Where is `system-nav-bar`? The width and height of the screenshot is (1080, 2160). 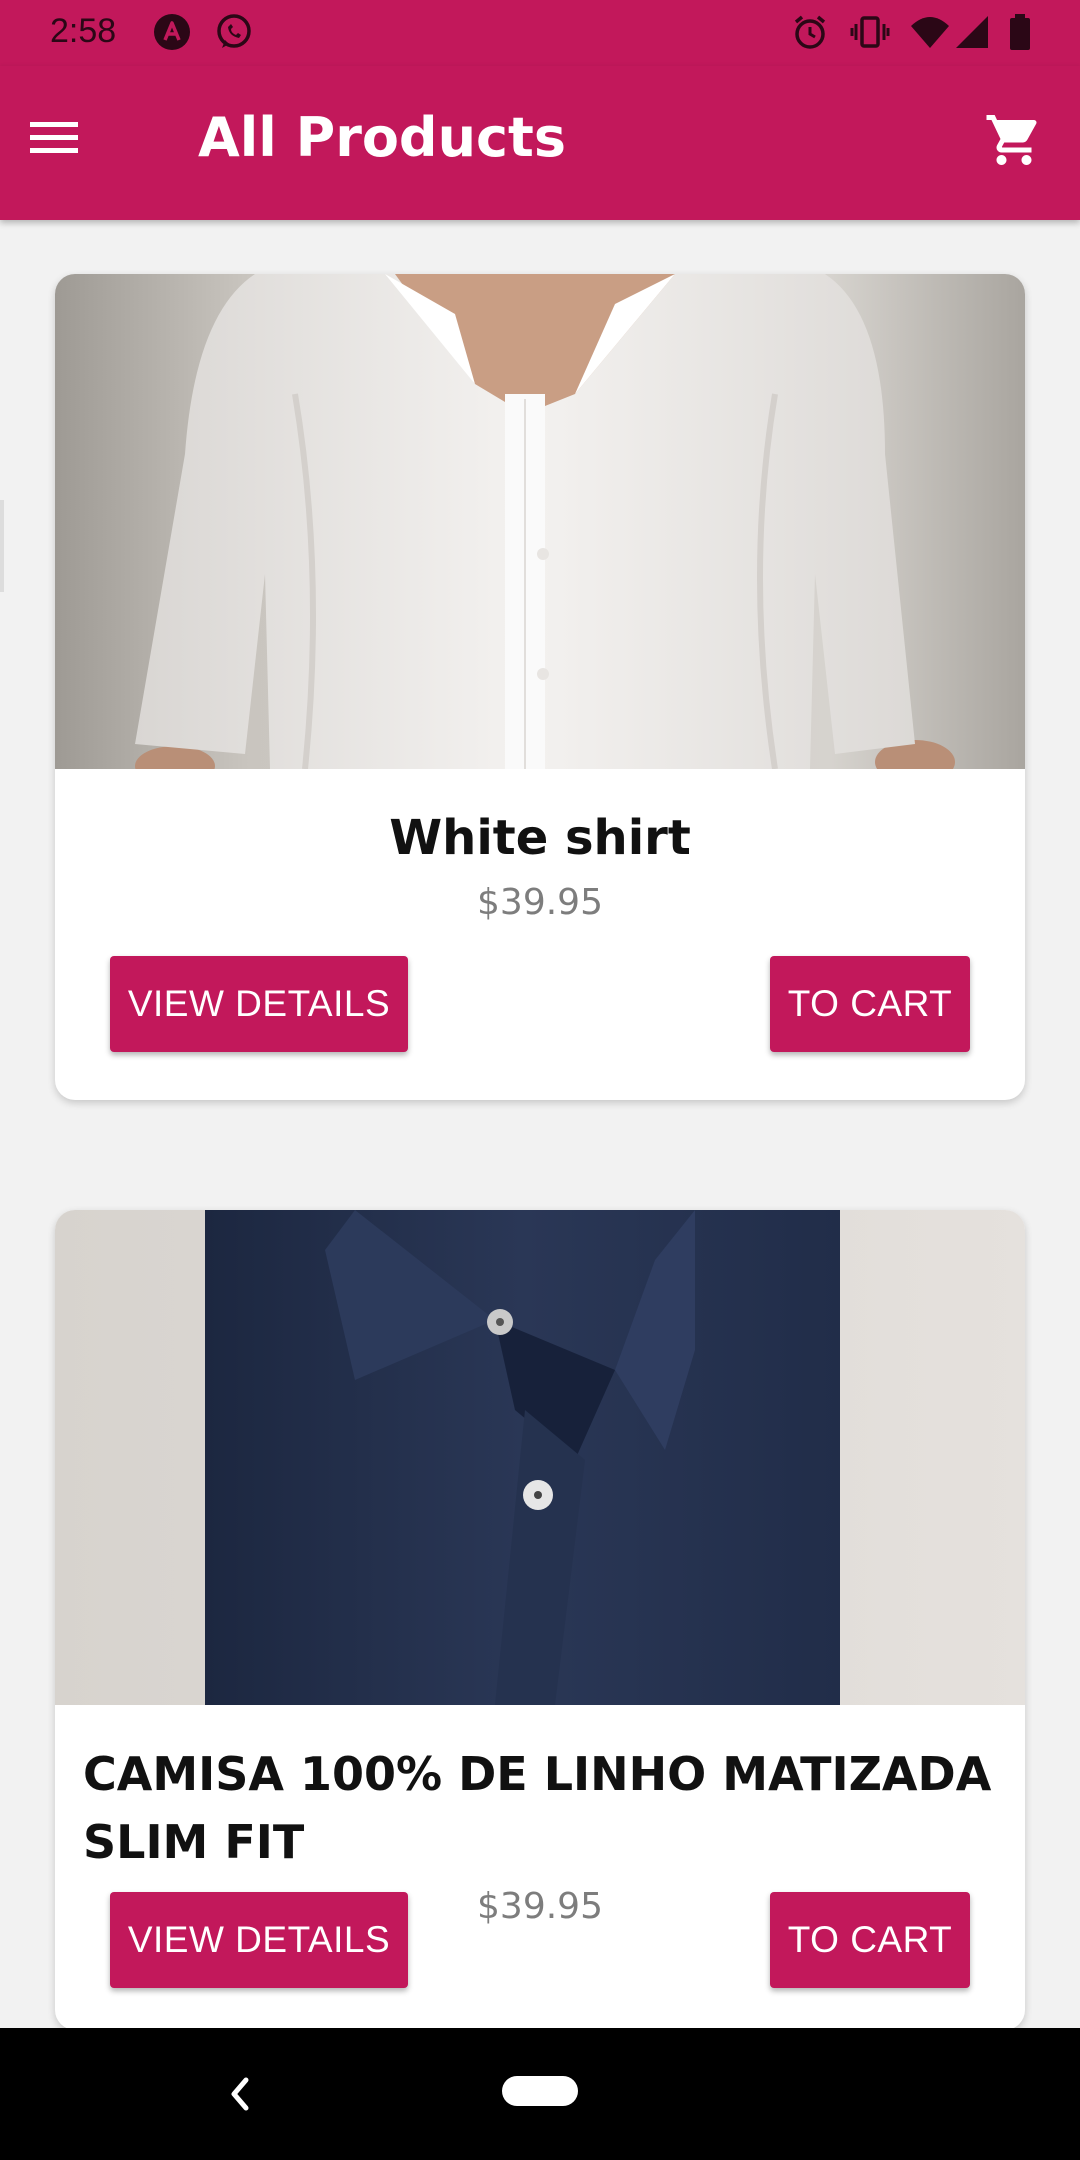
system-nav-bar is located at coordinates (540, 2094).